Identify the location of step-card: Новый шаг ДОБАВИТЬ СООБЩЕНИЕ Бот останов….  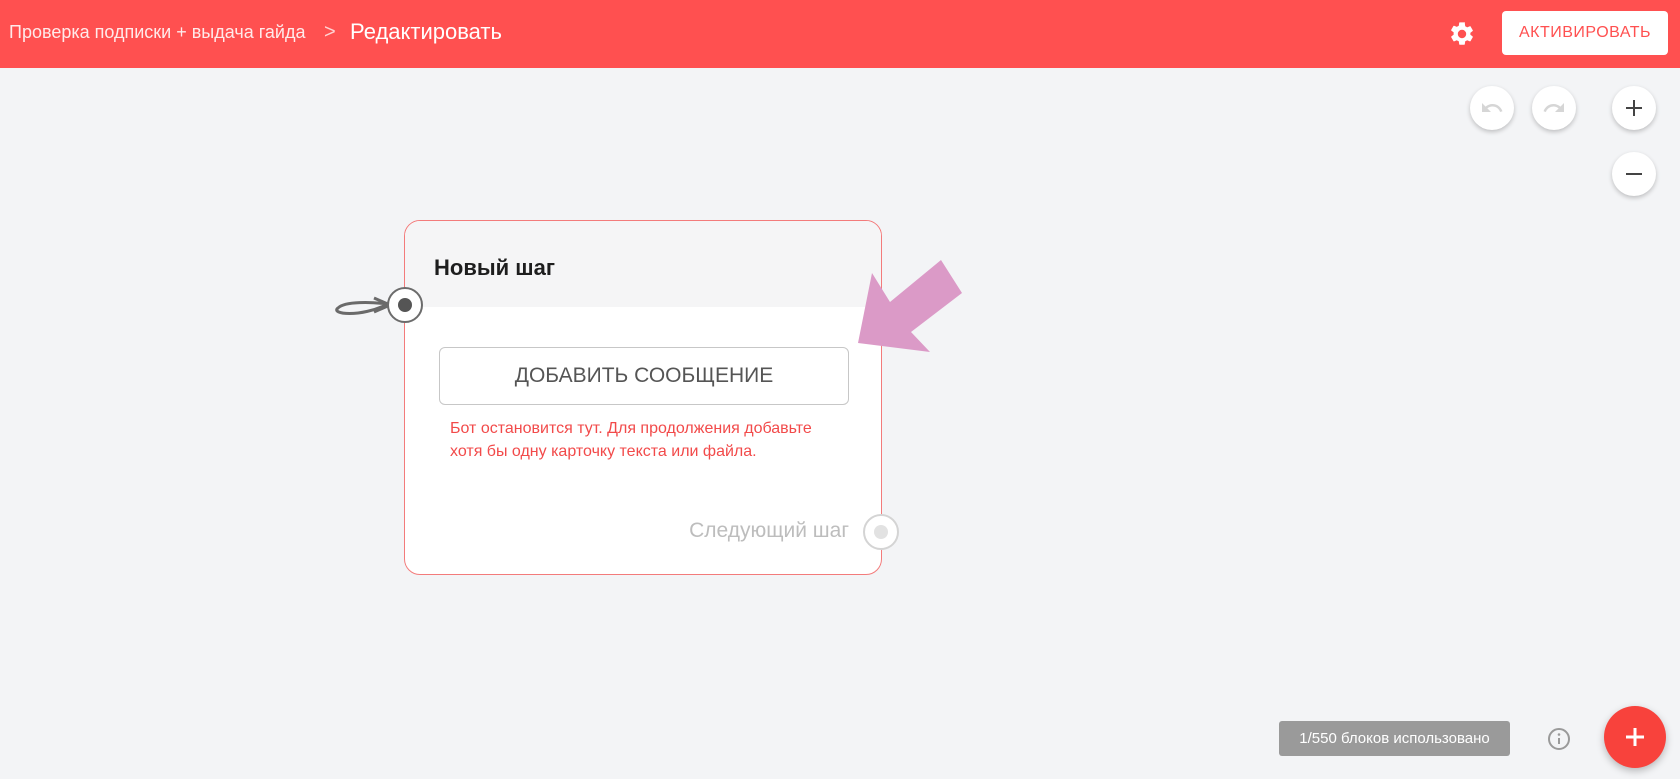
(643, 397).